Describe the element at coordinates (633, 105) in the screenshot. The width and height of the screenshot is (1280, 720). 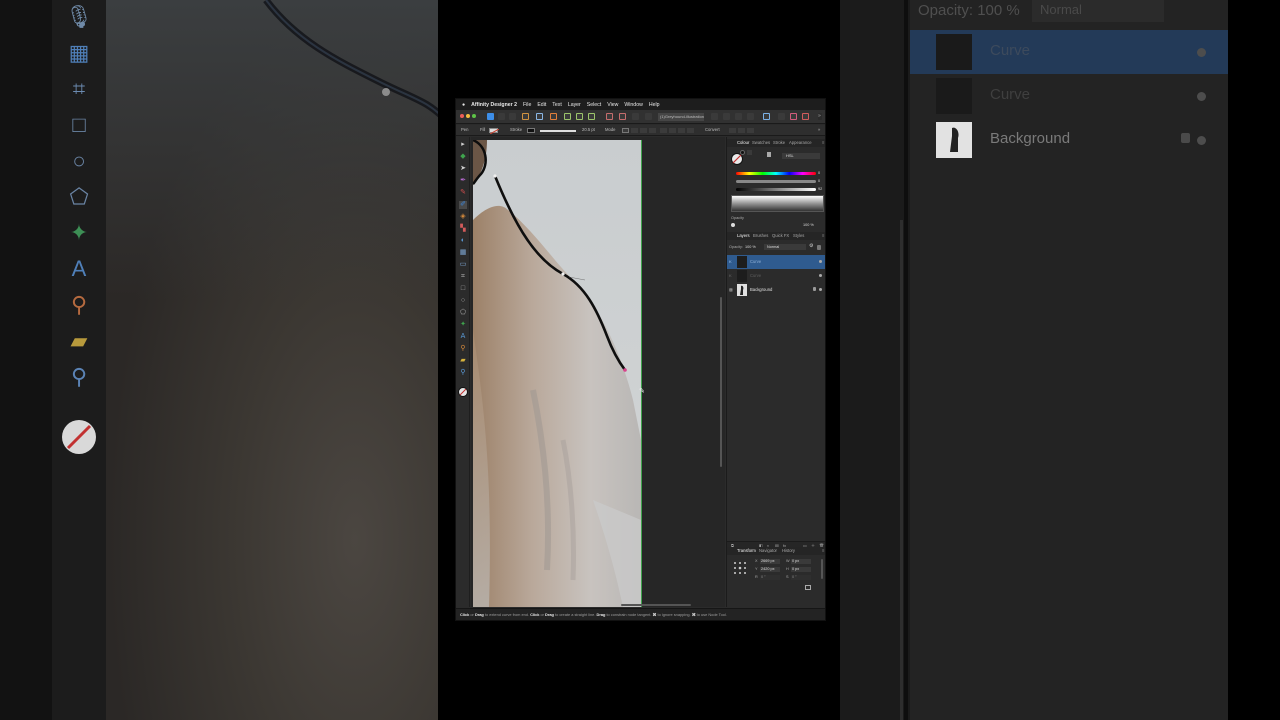
I see `menu-window: Window` at that location.